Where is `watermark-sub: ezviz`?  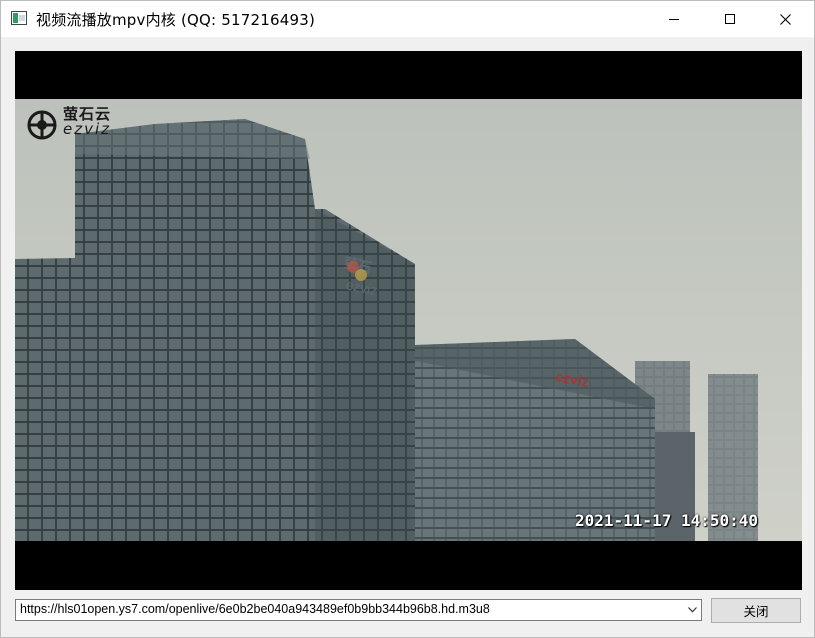
watermark-sub: ezviz is located at coordinates (87, 129).